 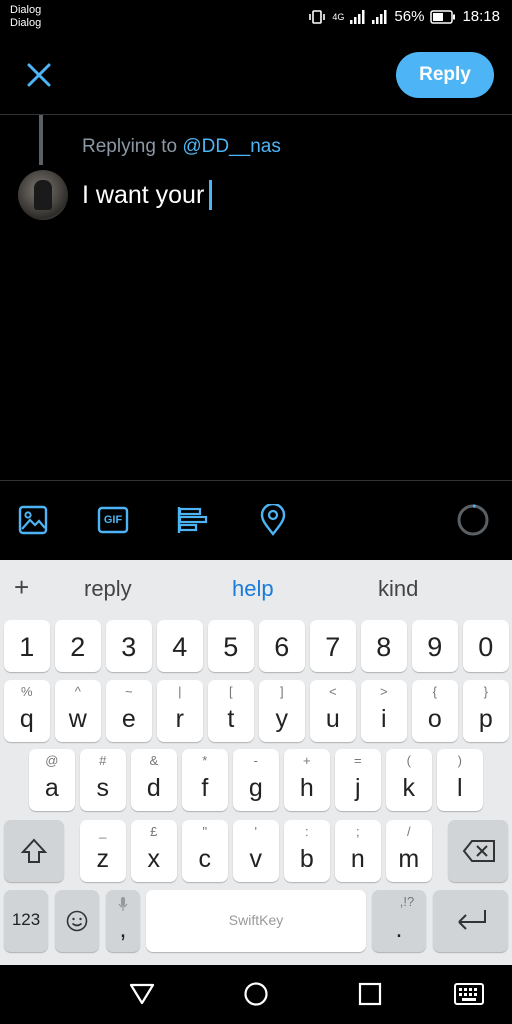 What do you see at coordinates (33, 520) in the screenshot?
I see `image-icon` at bounding box center [33, 520].